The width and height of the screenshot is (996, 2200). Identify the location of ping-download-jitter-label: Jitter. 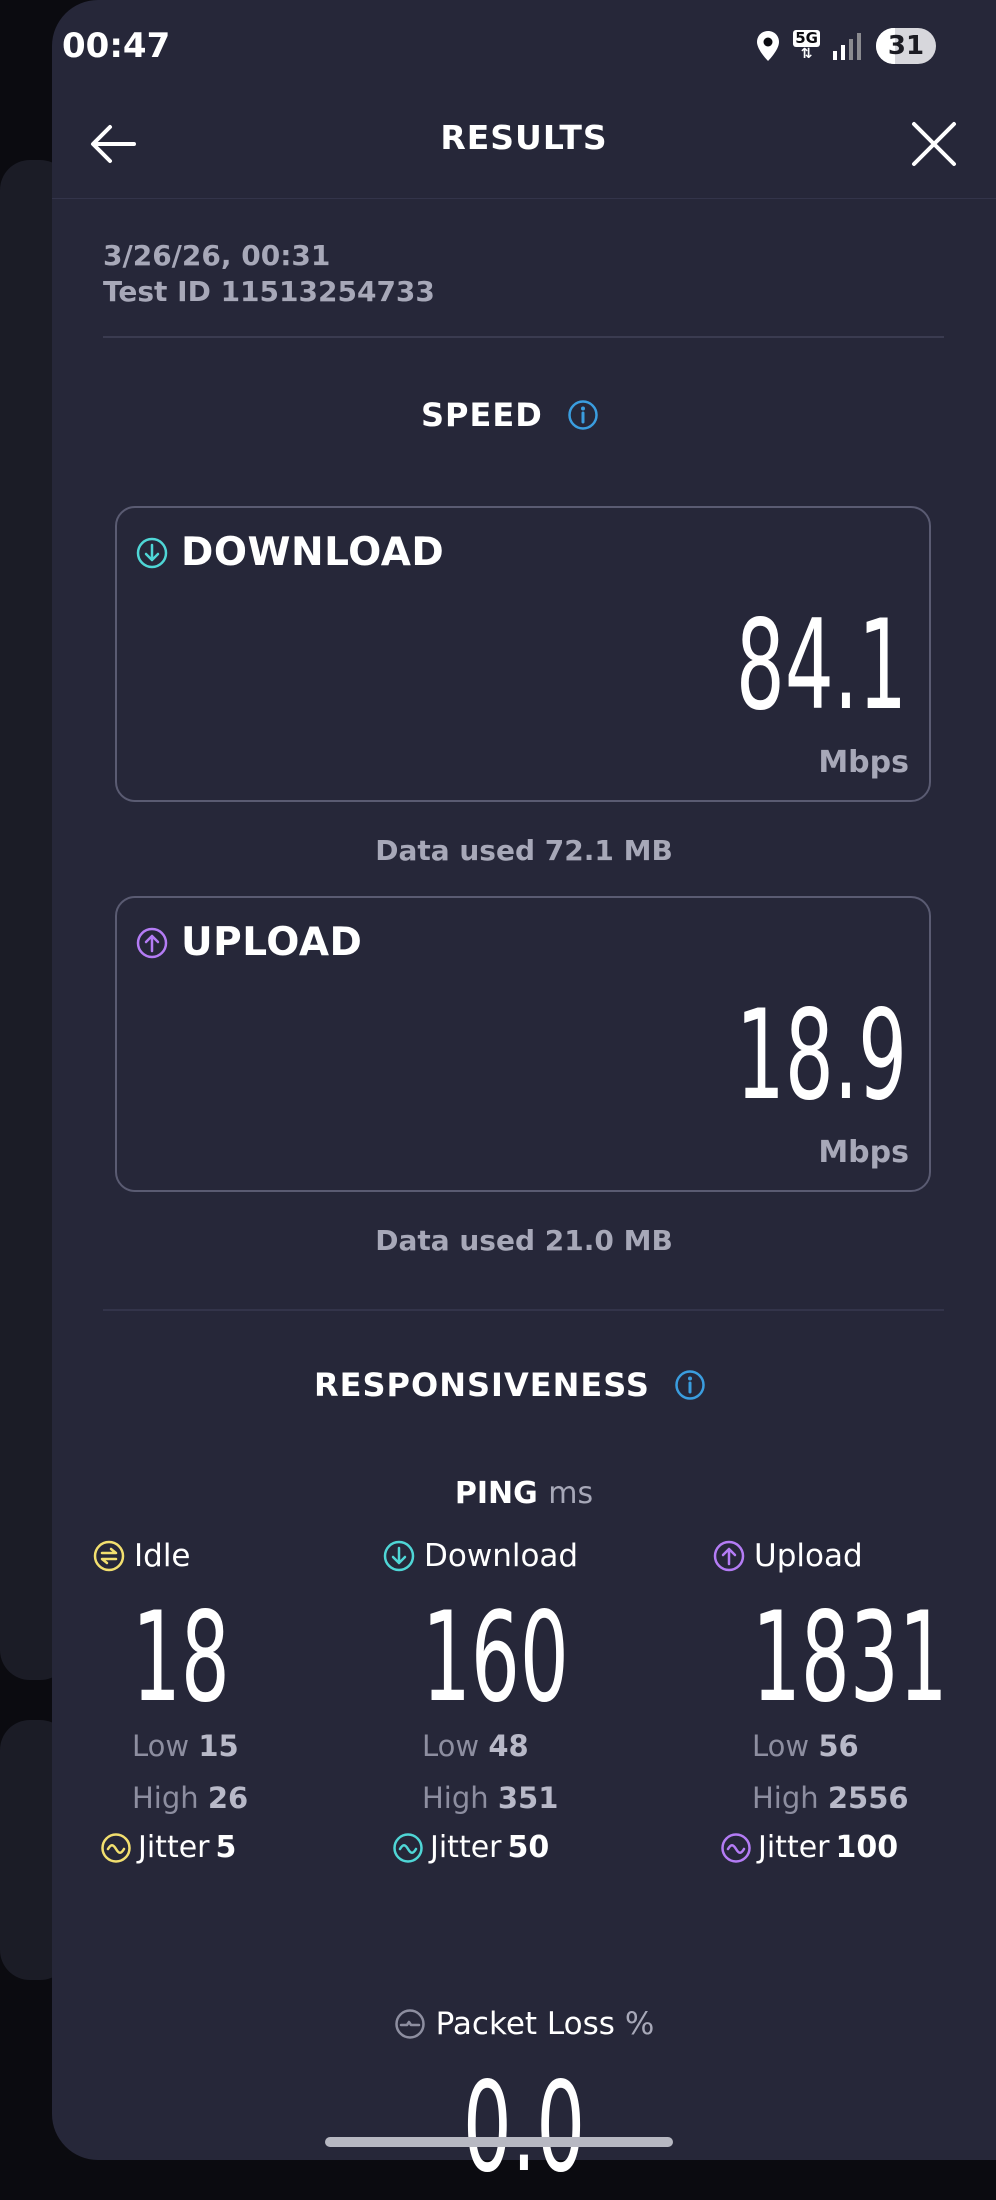
(466, 1847).